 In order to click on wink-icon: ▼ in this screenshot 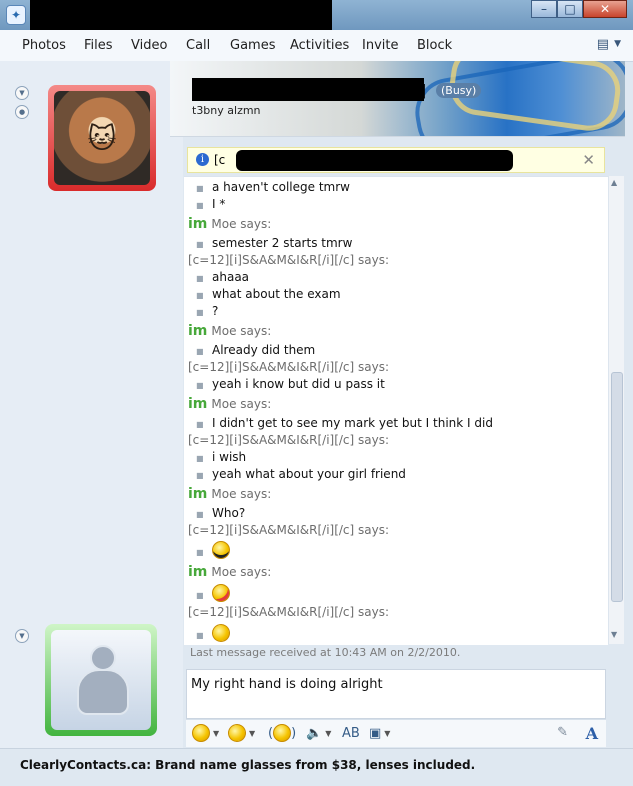, I will do `click(240, 733)`.